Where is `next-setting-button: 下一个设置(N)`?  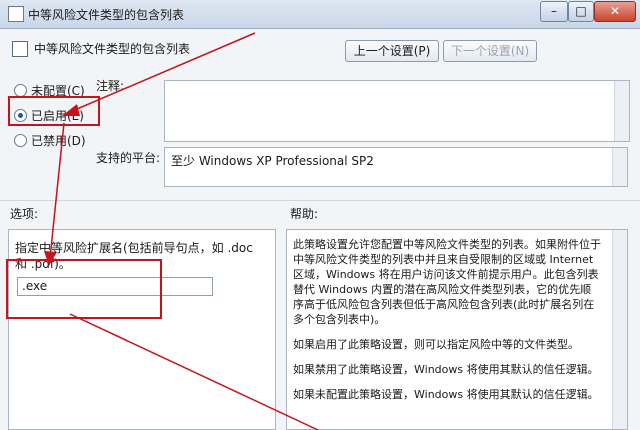 next-setting-button: 下一个设置(N) is located at coordinates (490, 51).